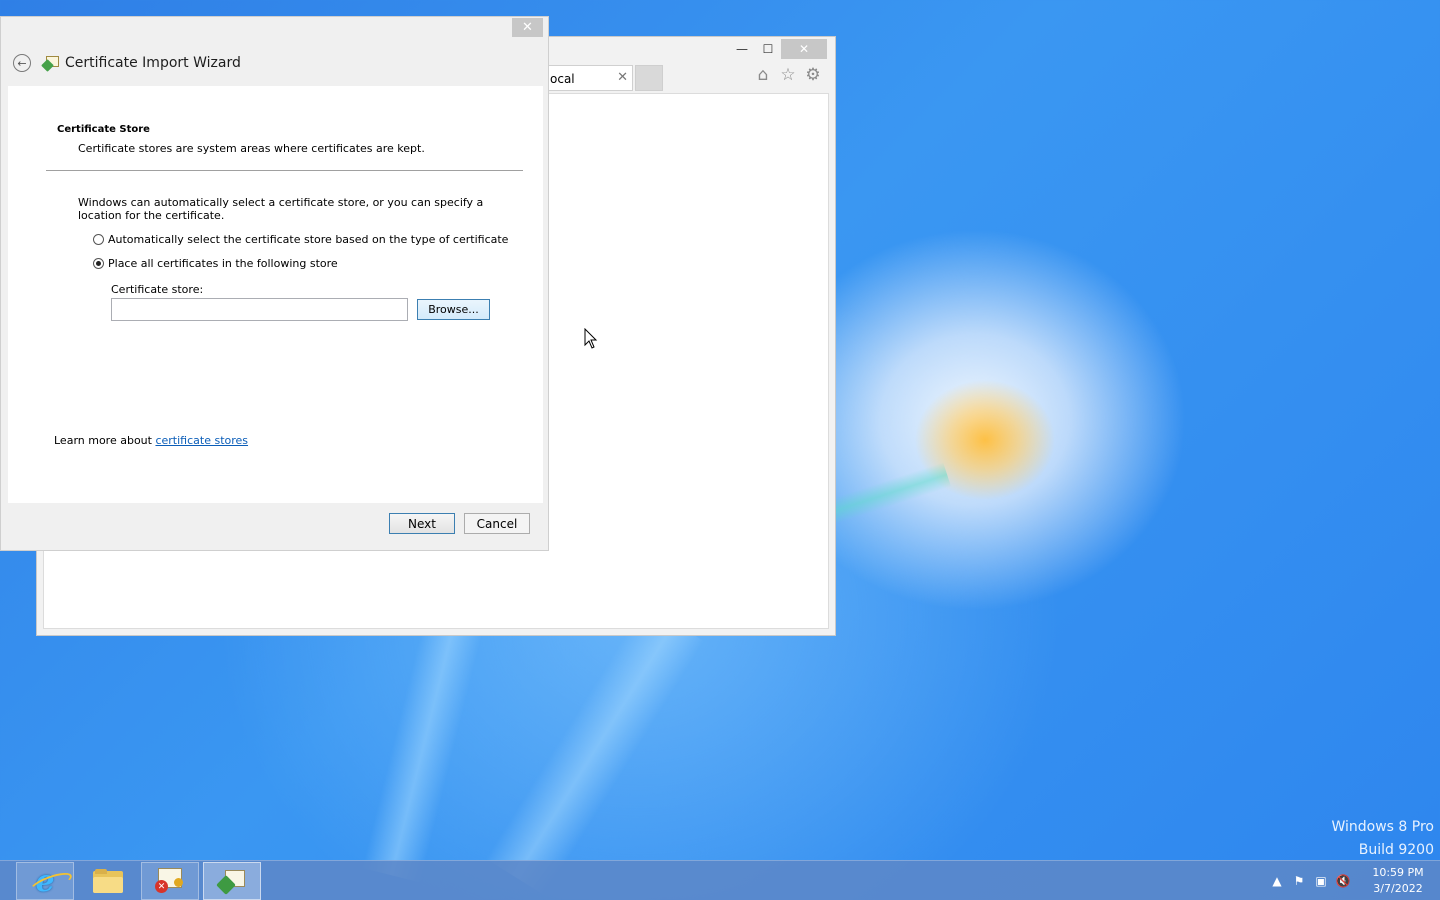 The width and height of the screenshot is (1440, 900). Describe the element at coordinates (103, 129) in the screenshot. I see `section-title: Certificate Store` at that location.